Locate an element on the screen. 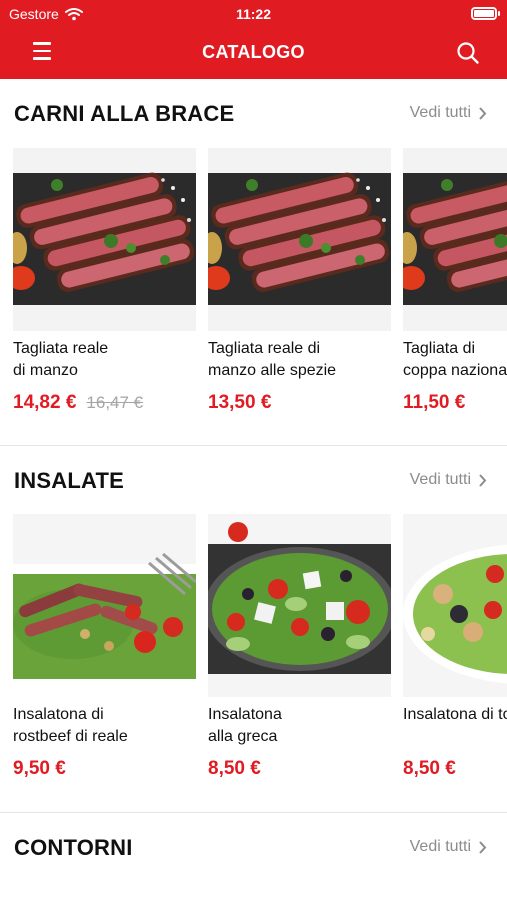 The height and width of the screenshot is (900, 507). product-card: Tagliata reale di manzo 14,82 € 16,47 € is located at coordinates (104, 280).